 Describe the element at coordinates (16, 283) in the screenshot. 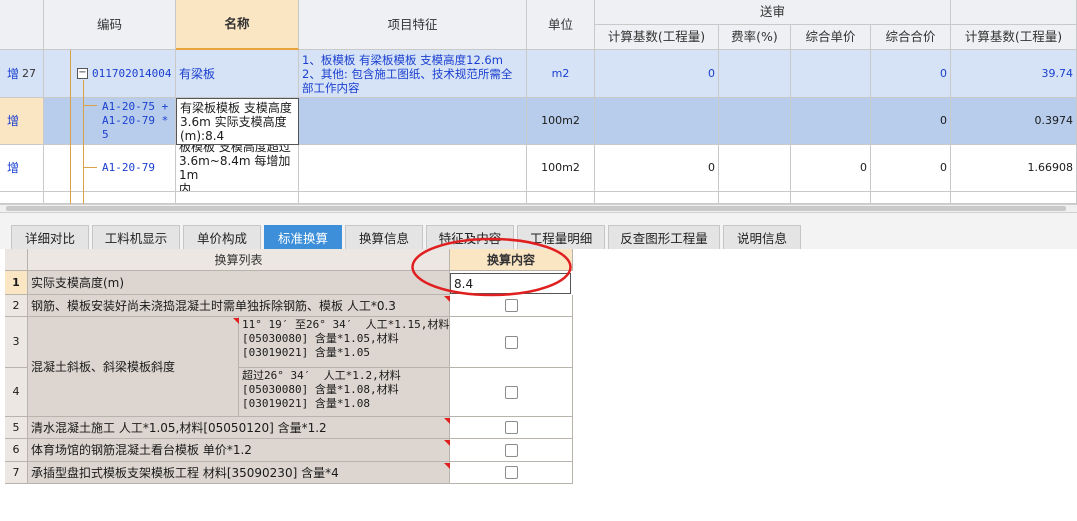

I see `conversion-row-num: 1` at that location.